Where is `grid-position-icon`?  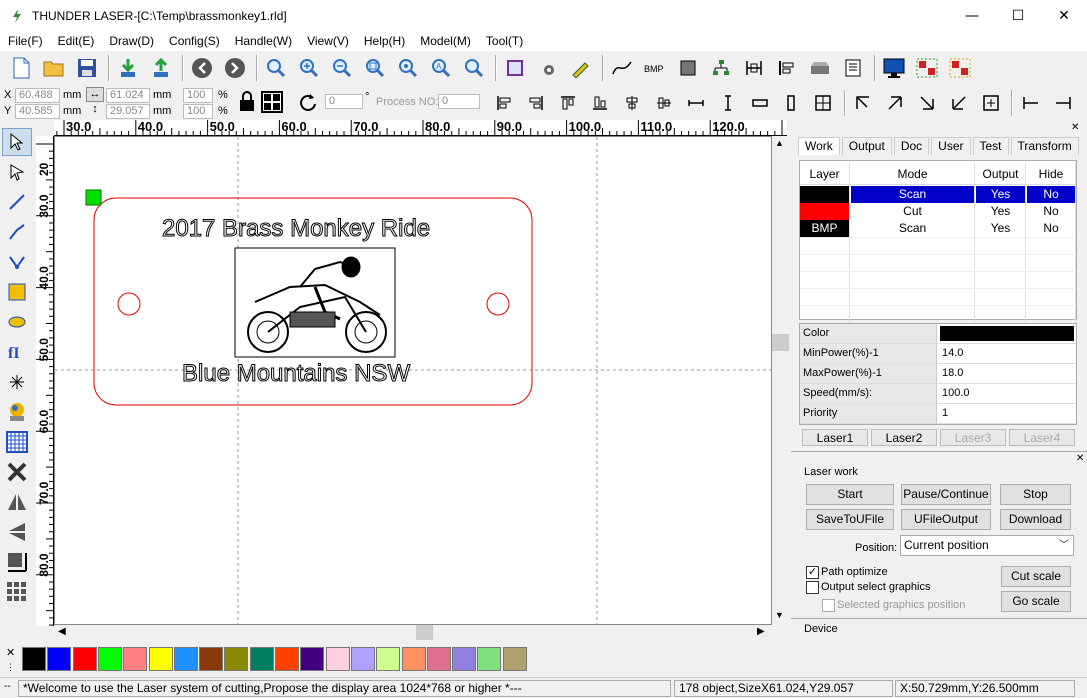
grid-position-icon is located at coordinates (272, 102).